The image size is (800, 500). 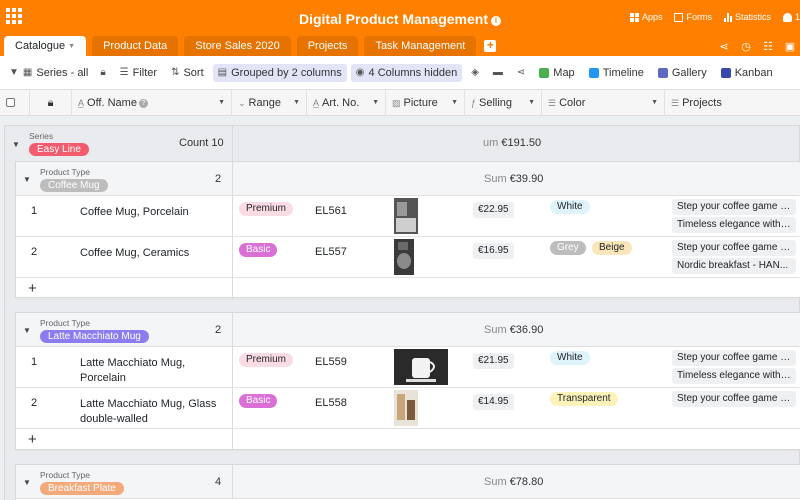 What do you see at coordinates (475, 73) in the screenshot?
I see `color-rows-button: ◈` at bounding box center [475, 73].